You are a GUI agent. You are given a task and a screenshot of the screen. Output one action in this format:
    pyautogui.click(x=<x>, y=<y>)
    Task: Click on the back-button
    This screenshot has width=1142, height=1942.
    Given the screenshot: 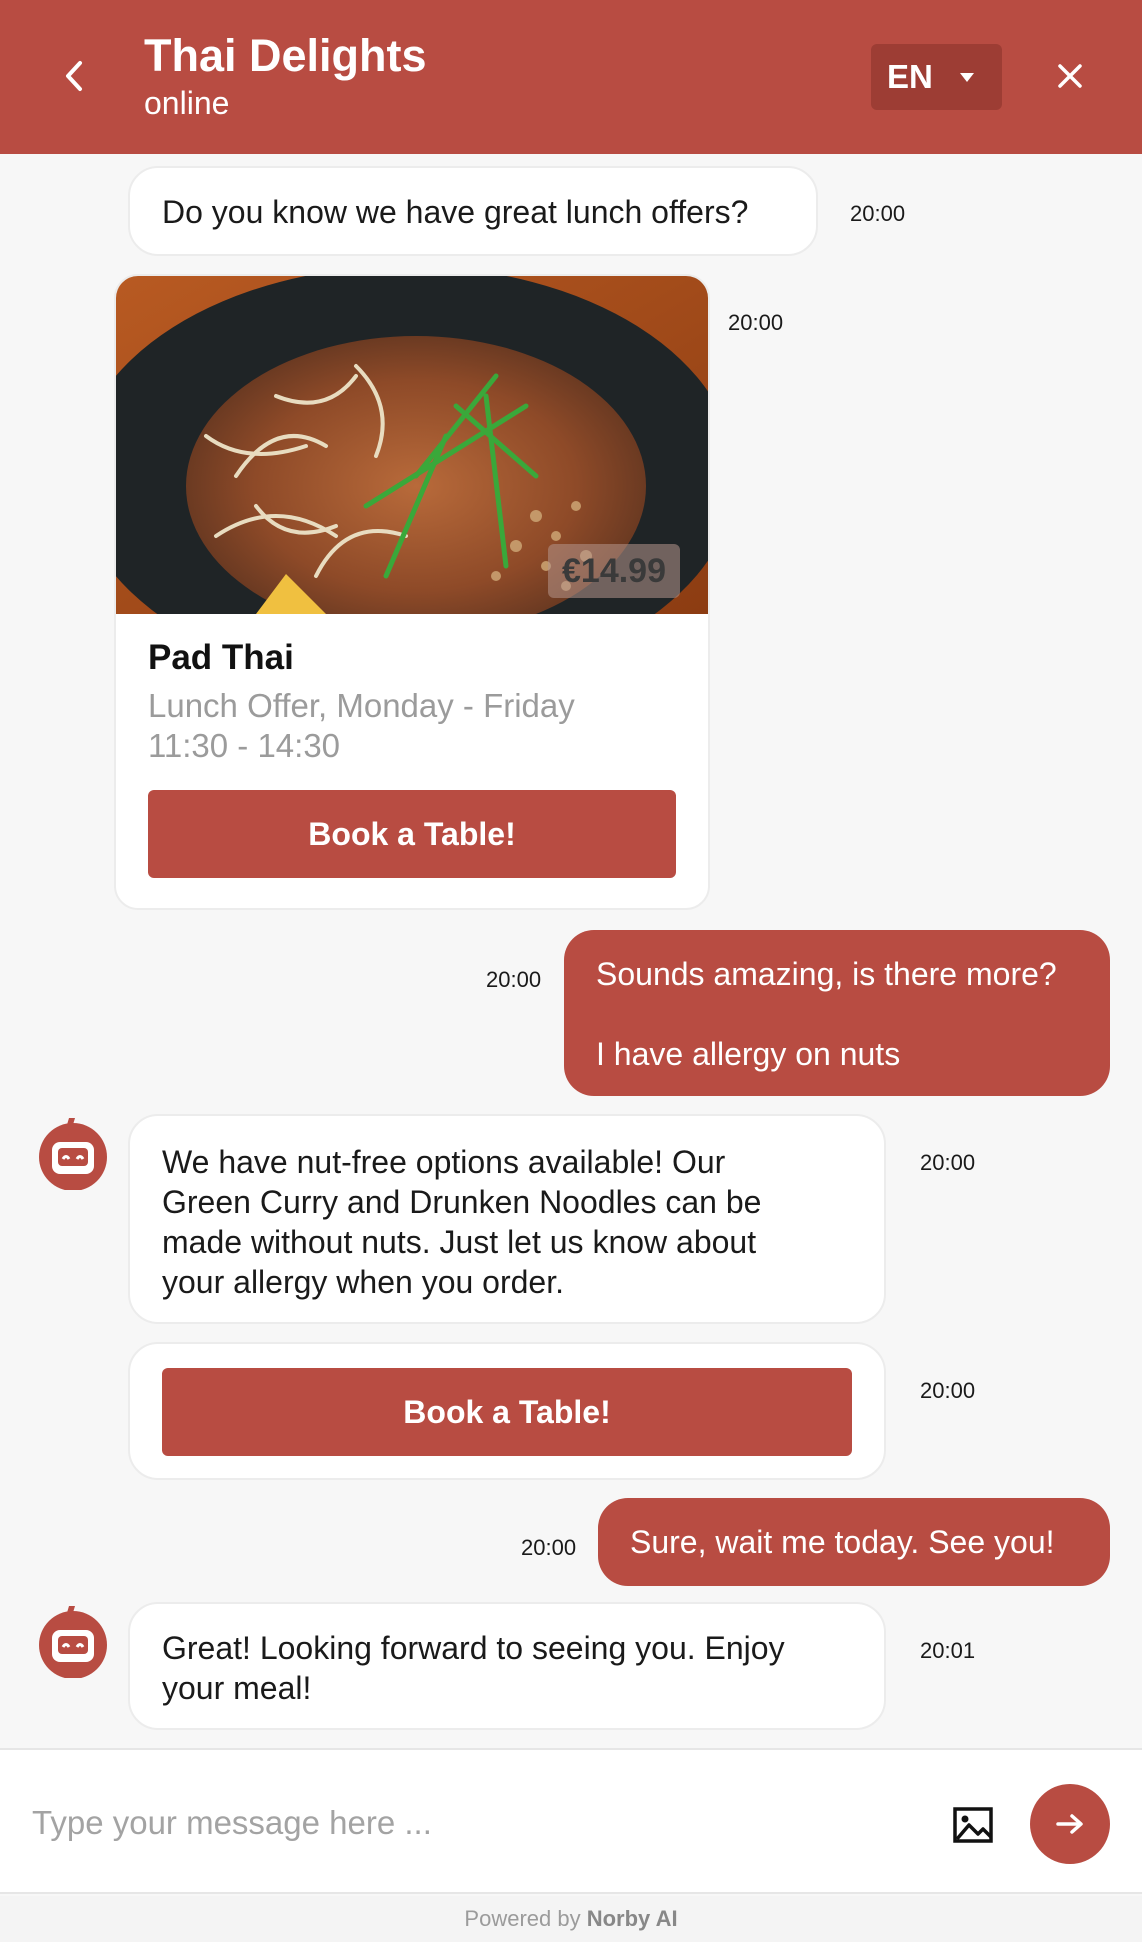 What is the action you would take?
    pyautogui.click(x=74, y=76)
    